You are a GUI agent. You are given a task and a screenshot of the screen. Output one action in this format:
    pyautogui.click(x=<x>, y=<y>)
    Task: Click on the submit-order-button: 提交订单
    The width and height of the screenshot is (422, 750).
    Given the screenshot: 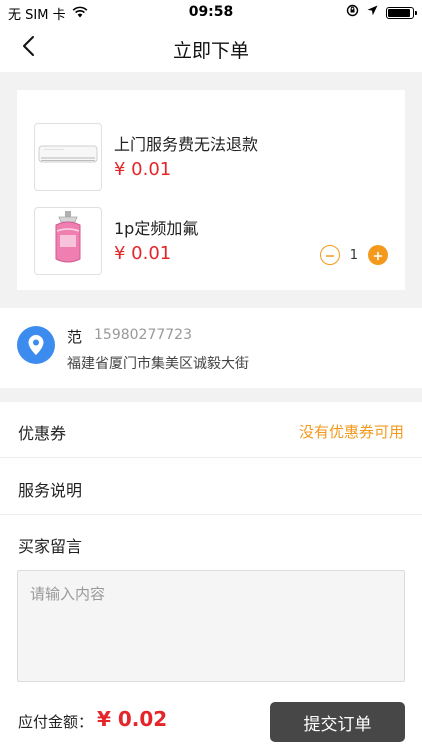 What is the action you would take?
    pyautogui.click(x=337, y=722)
    